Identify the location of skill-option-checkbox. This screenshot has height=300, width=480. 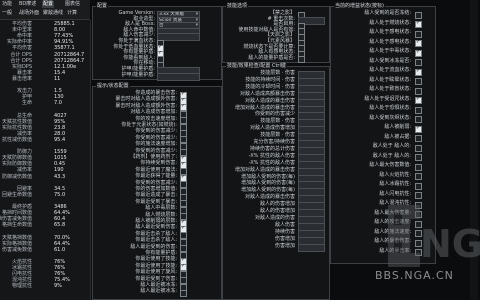
(301, 60).